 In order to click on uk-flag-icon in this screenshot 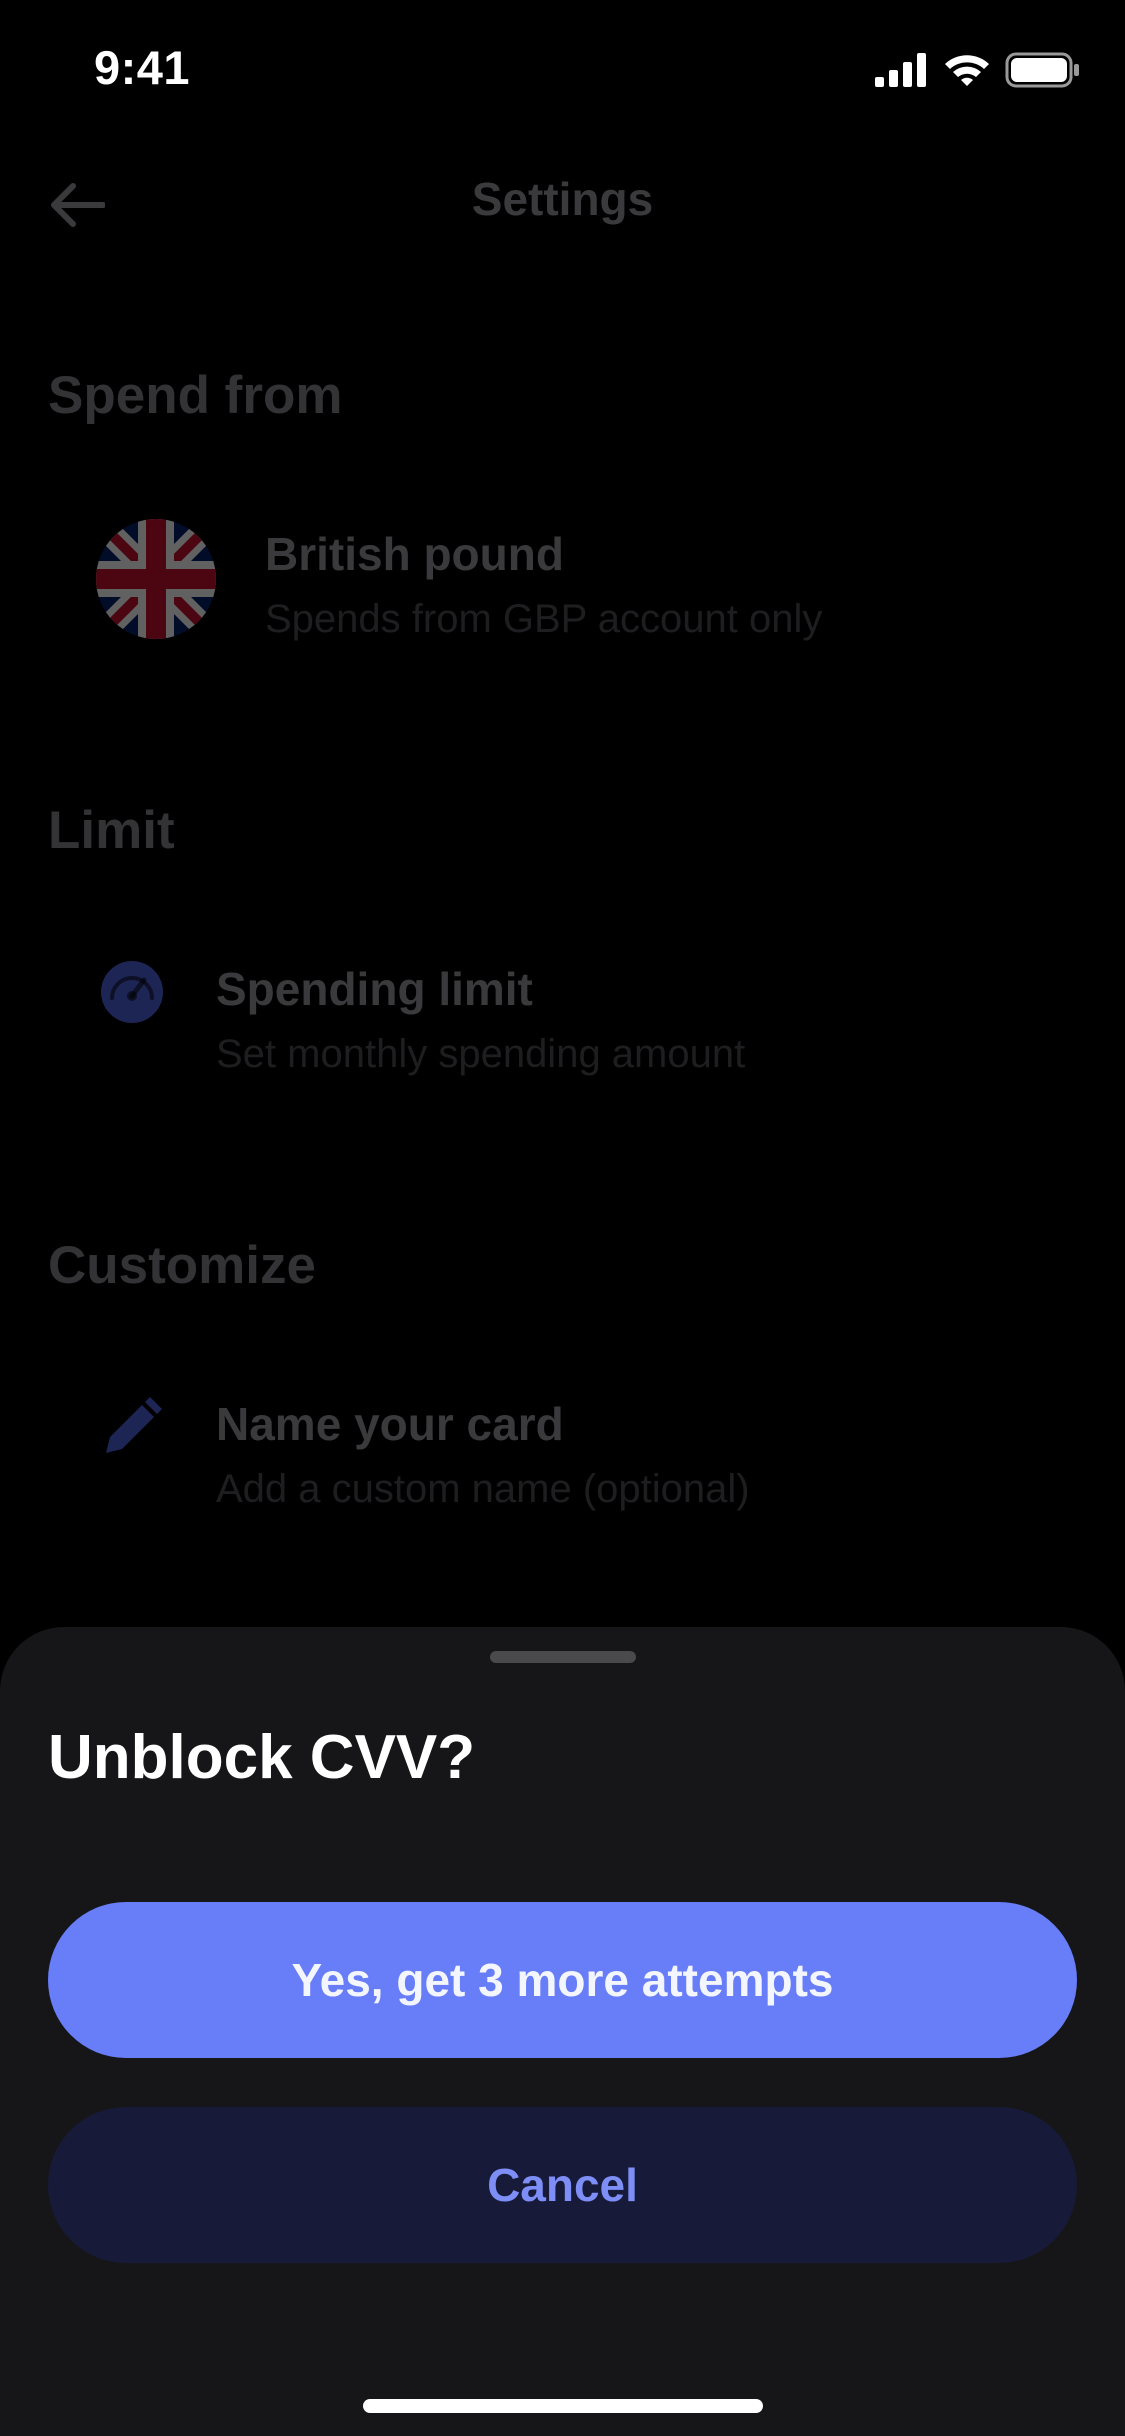, I will do `click(156, 579)`.